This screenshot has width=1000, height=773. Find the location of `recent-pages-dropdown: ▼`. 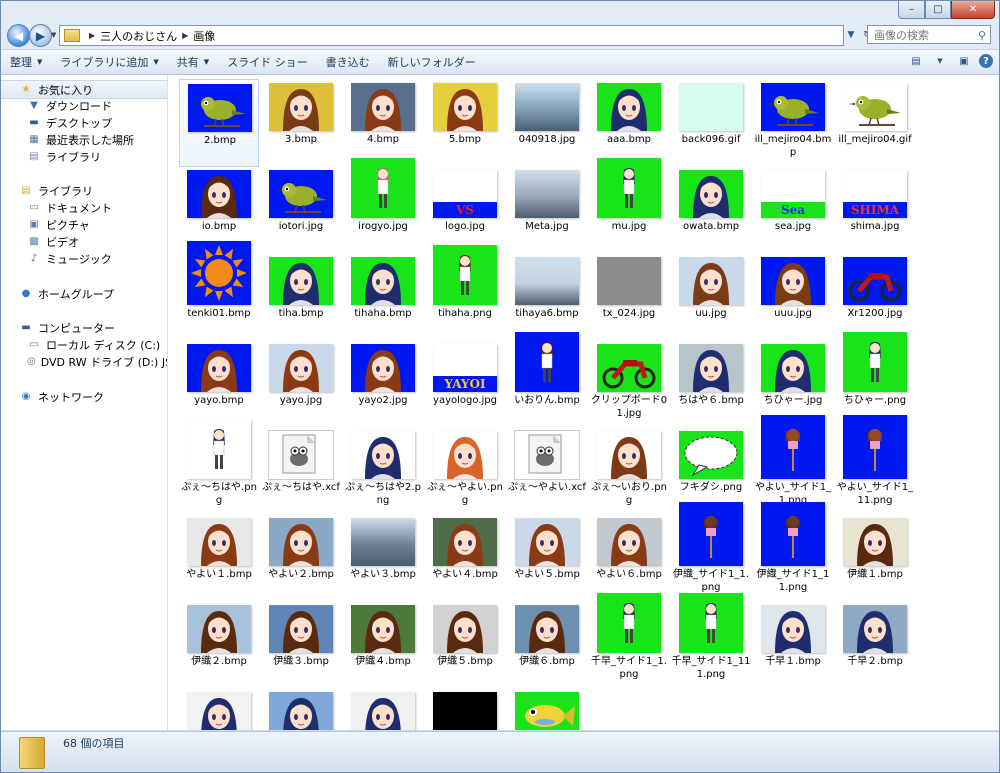

recent-pages-dropdown: ▼ is located at coordinates (53, 35).